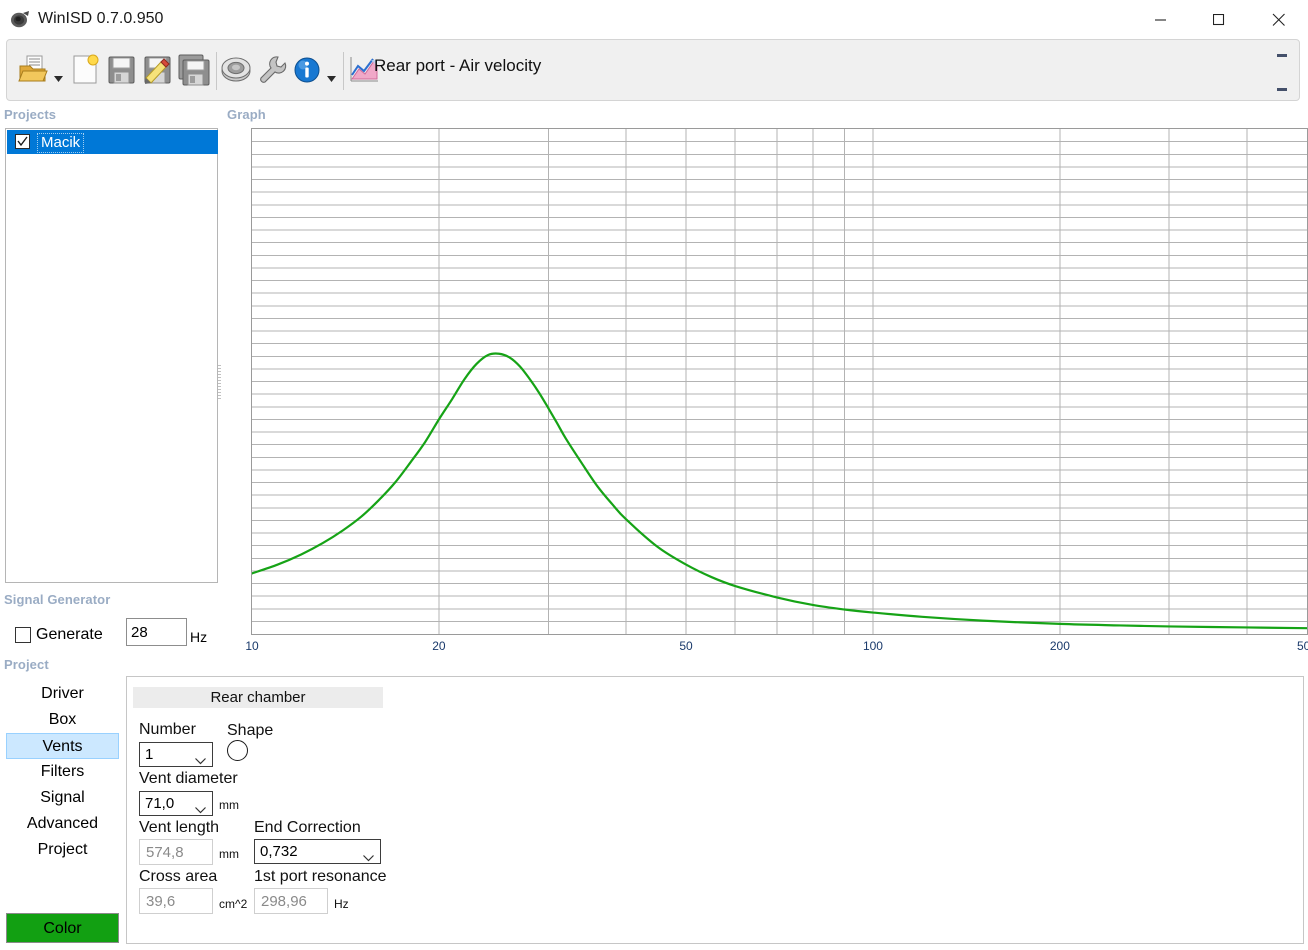 Image resolution: width=1308 pixels, height=950 pixels. Describe the element at coordinates (317, 851) in the screenshot. I see `end-correction-select: 0,732` at that location.